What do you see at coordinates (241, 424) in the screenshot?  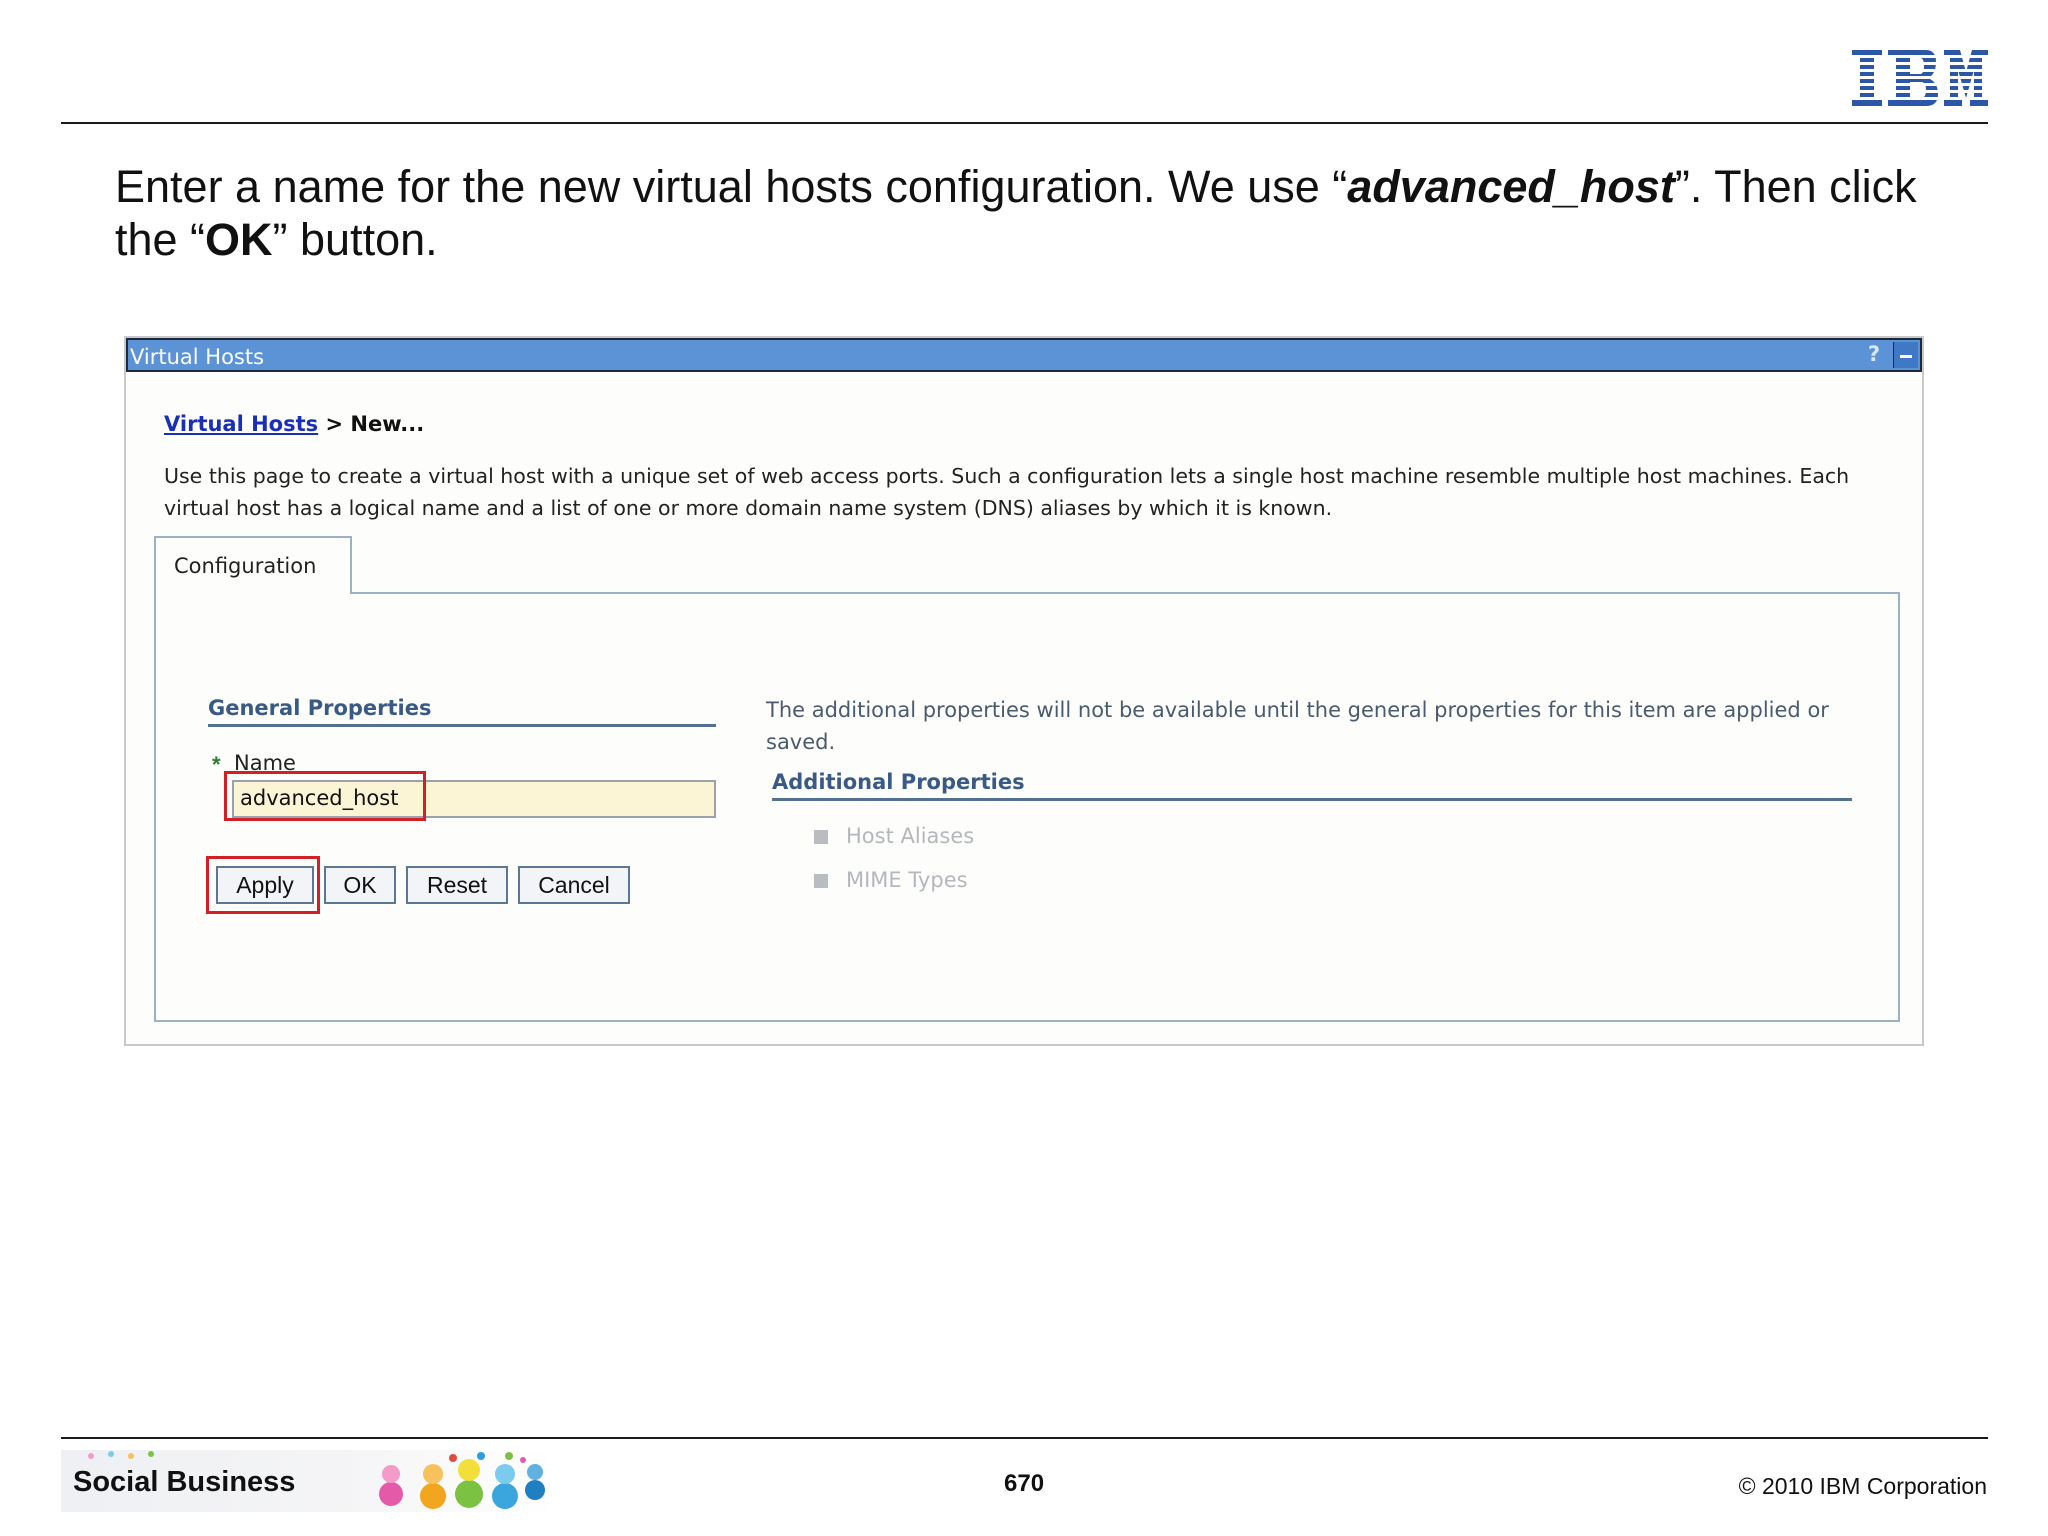 I see `breadcrumb-link-virtual-hosts: Virtual Hosts` at bounding box center [241, 424].